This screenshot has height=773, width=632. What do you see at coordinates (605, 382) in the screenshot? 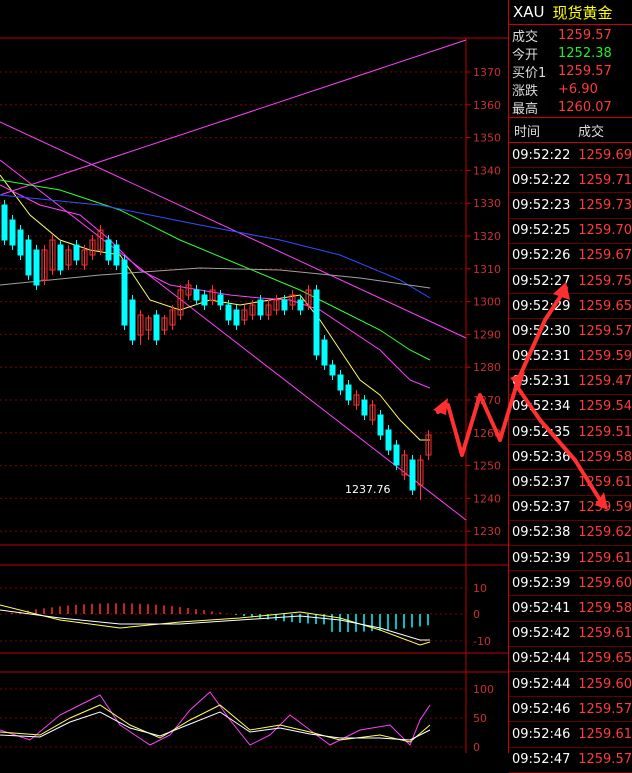
I see `tick-price: 1259.47` at bounding box center [605, 382].